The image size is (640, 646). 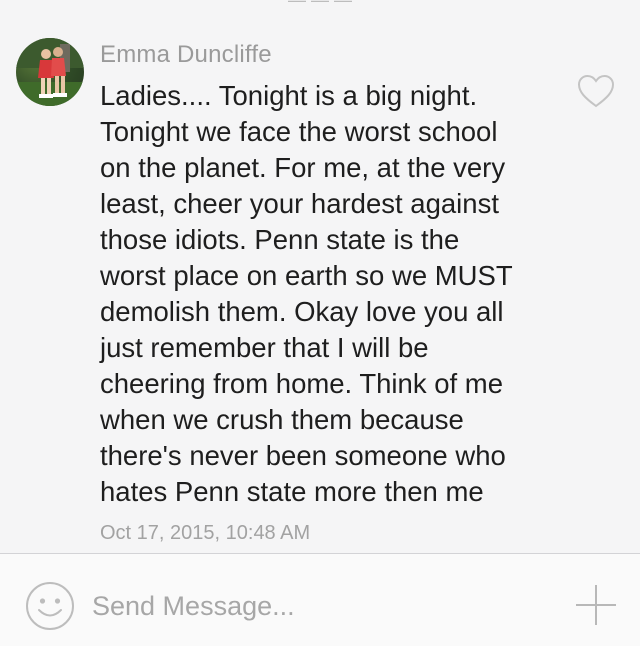 I want to click on plus-icon, so click(x=596, y=605).